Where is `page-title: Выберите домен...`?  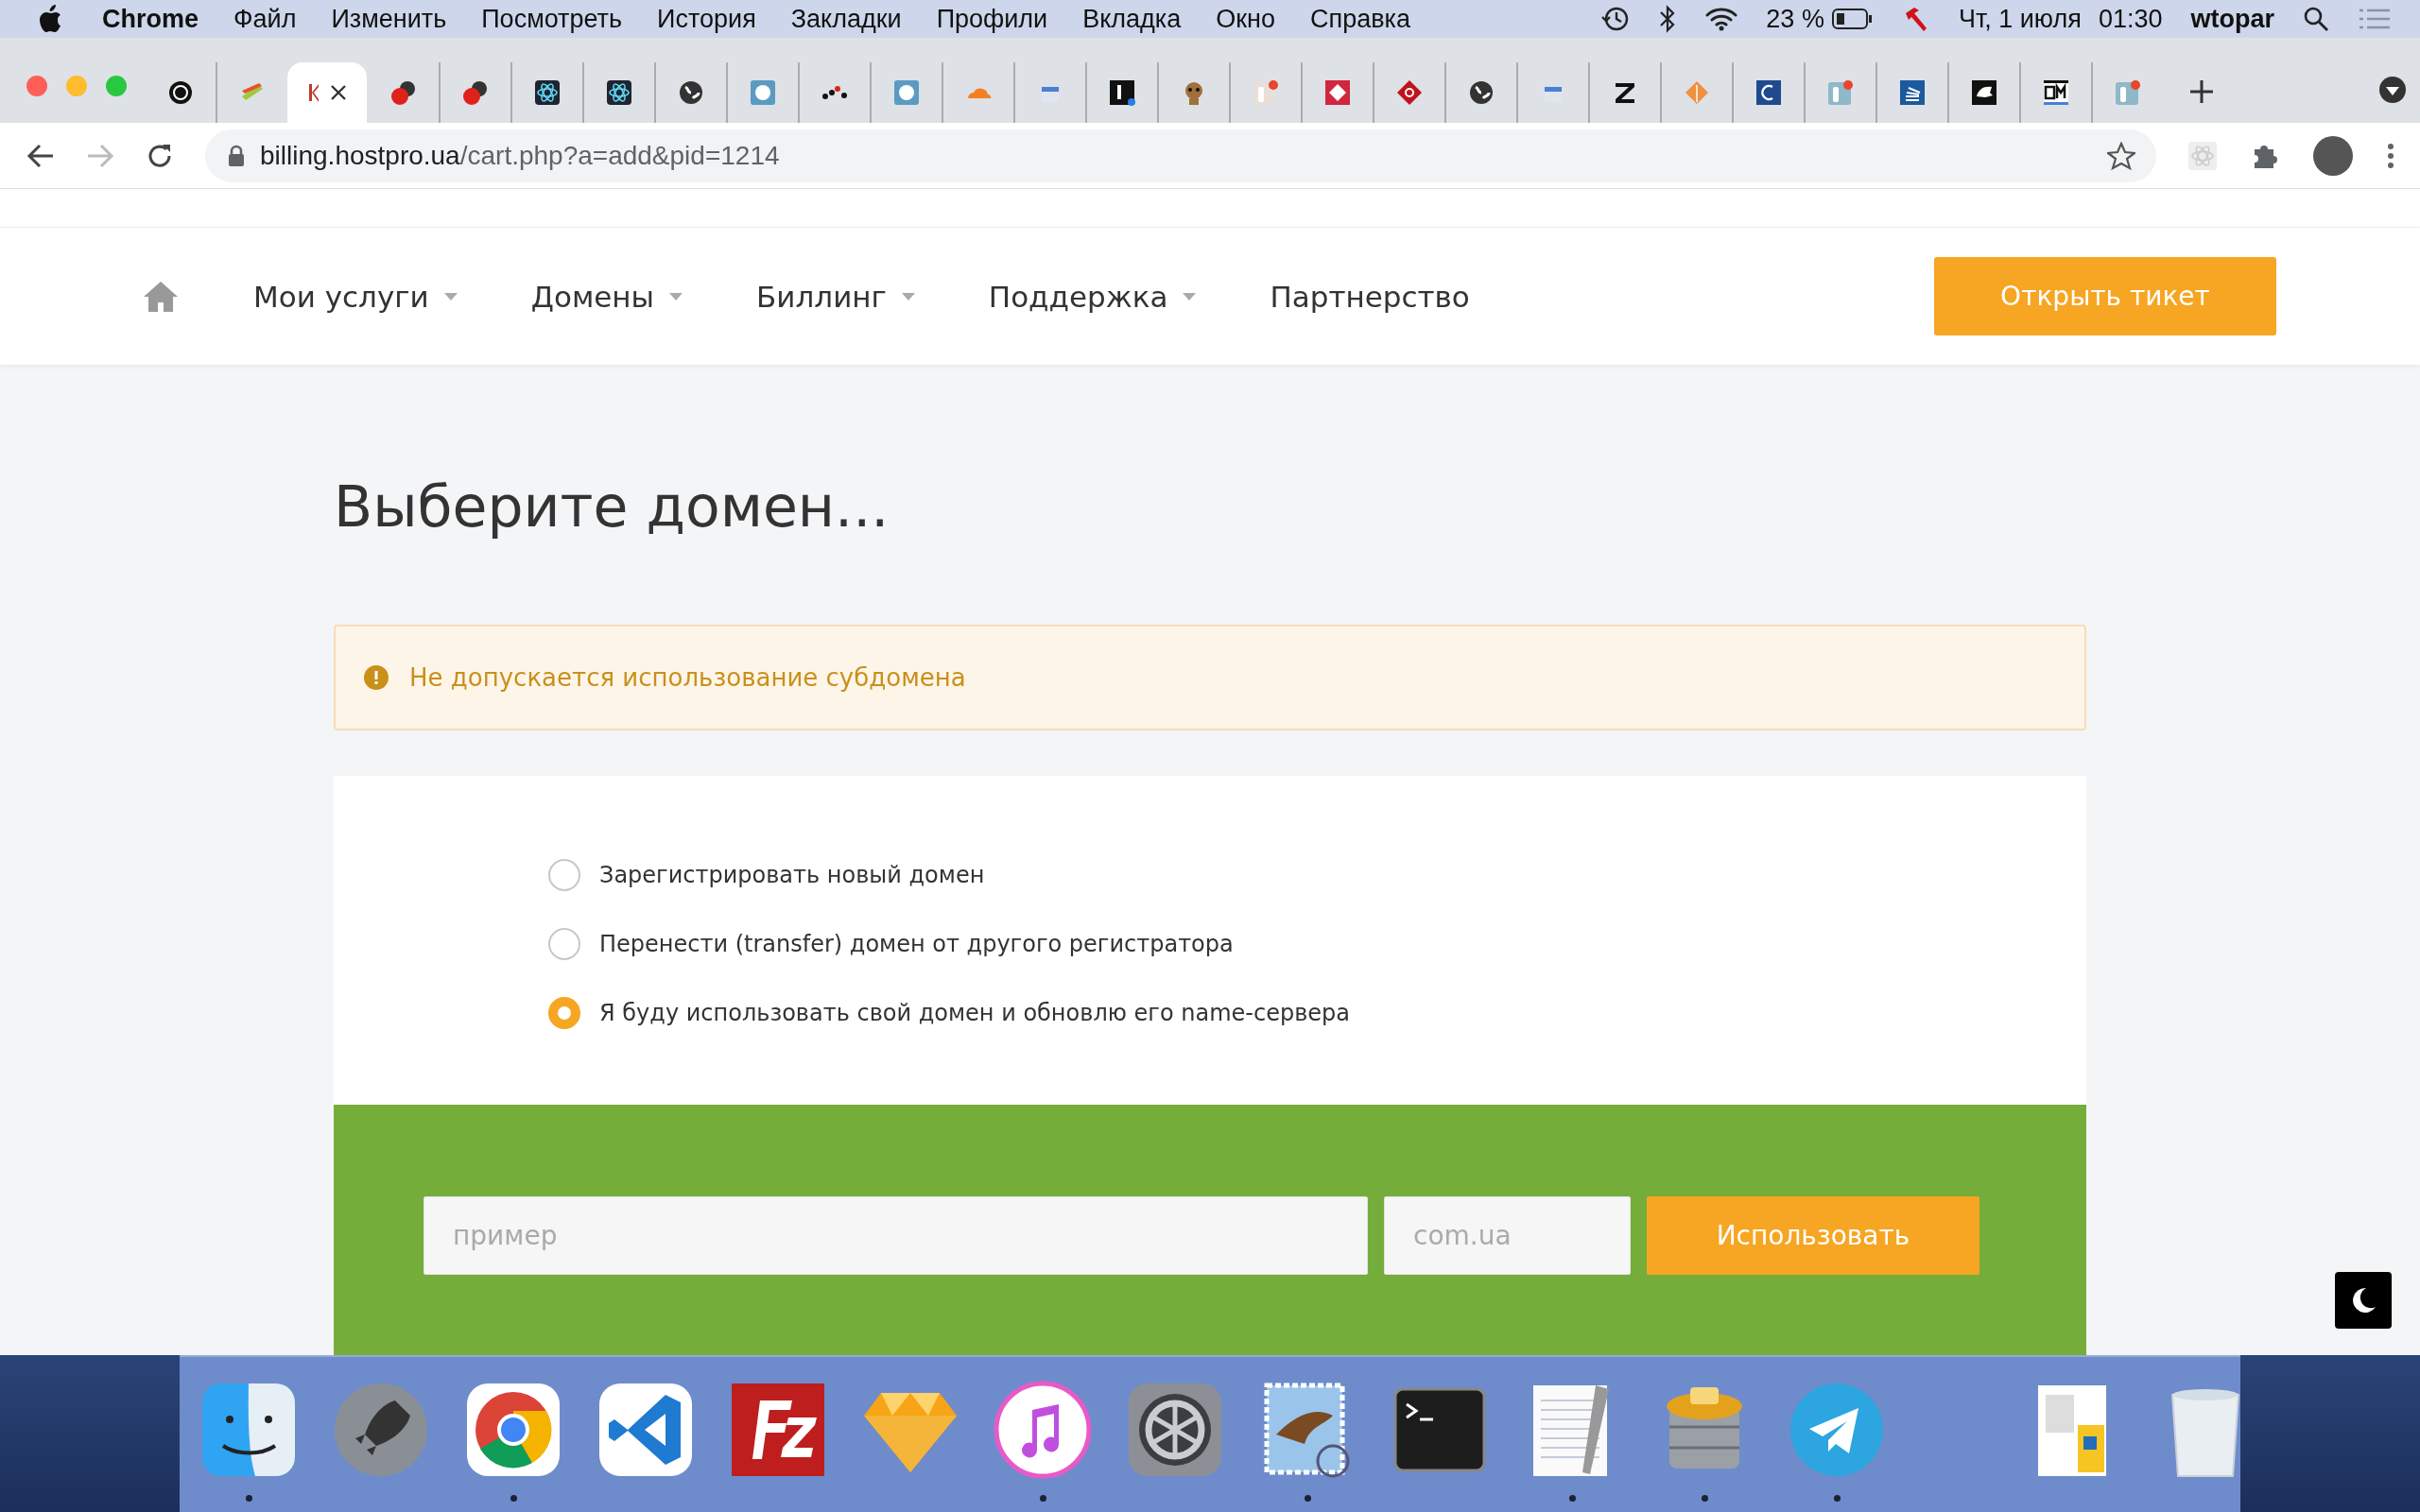 page-title: Выберите домен... is located at coordinates (612, 506).